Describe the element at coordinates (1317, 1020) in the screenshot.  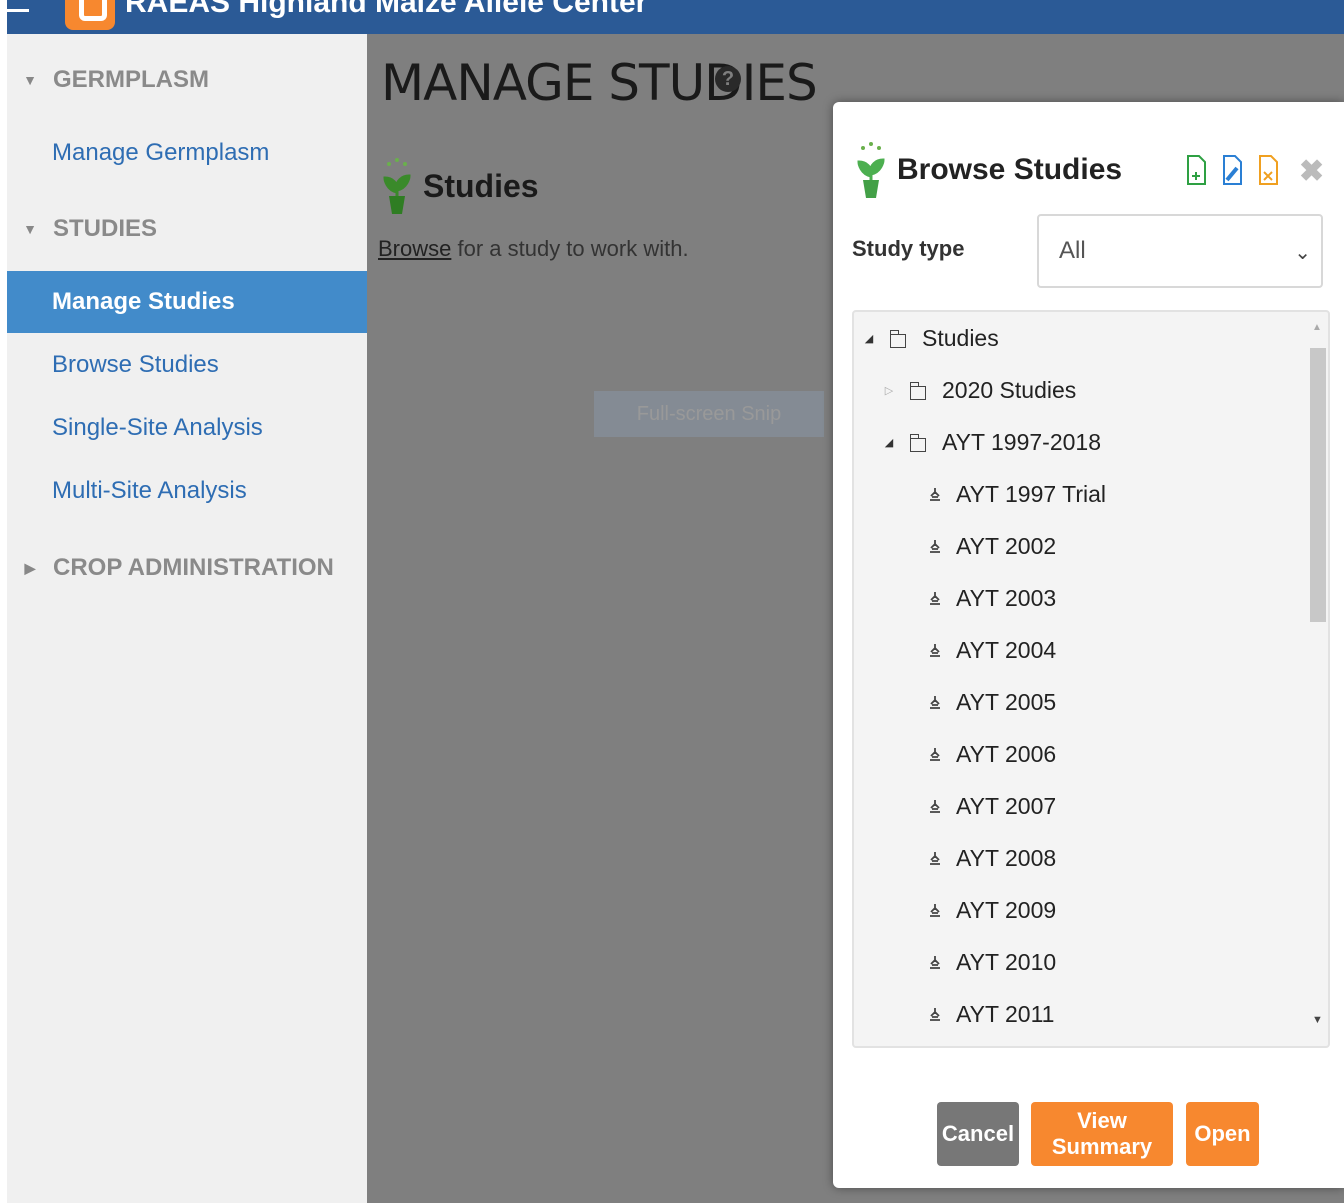
I see `scroll-down-icon: ▼` at that location.